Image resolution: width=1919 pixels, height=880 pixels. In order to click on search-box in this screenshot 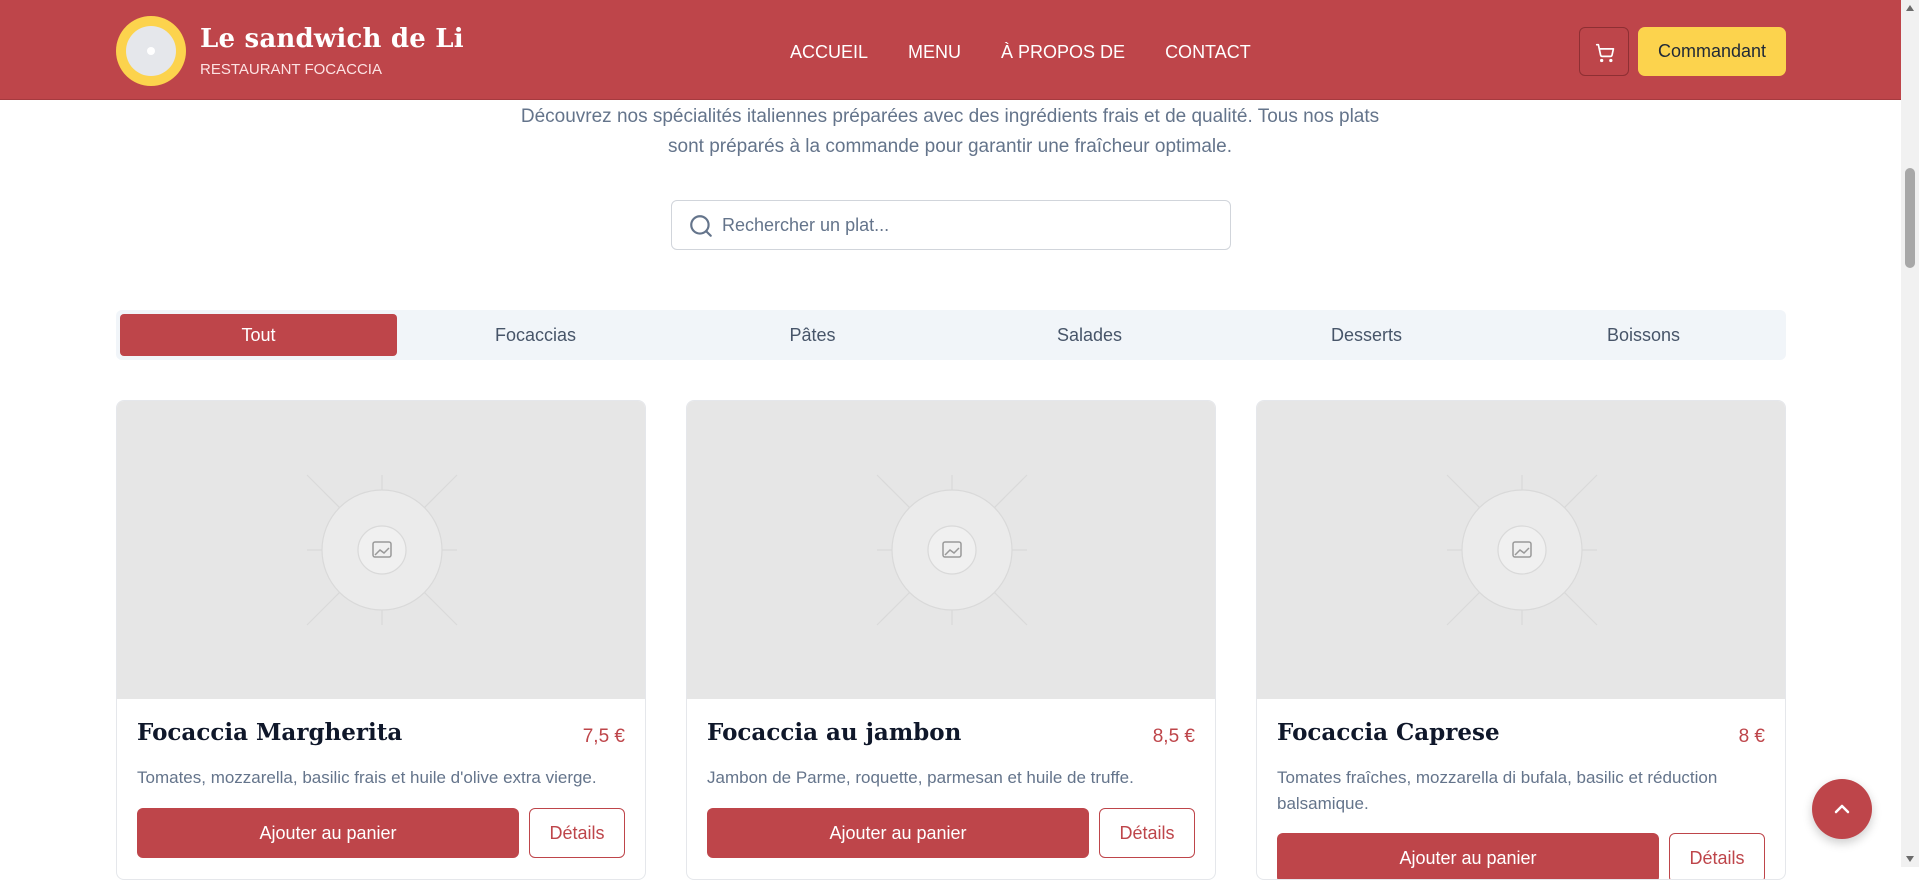, I will do `click(951, 225)`.